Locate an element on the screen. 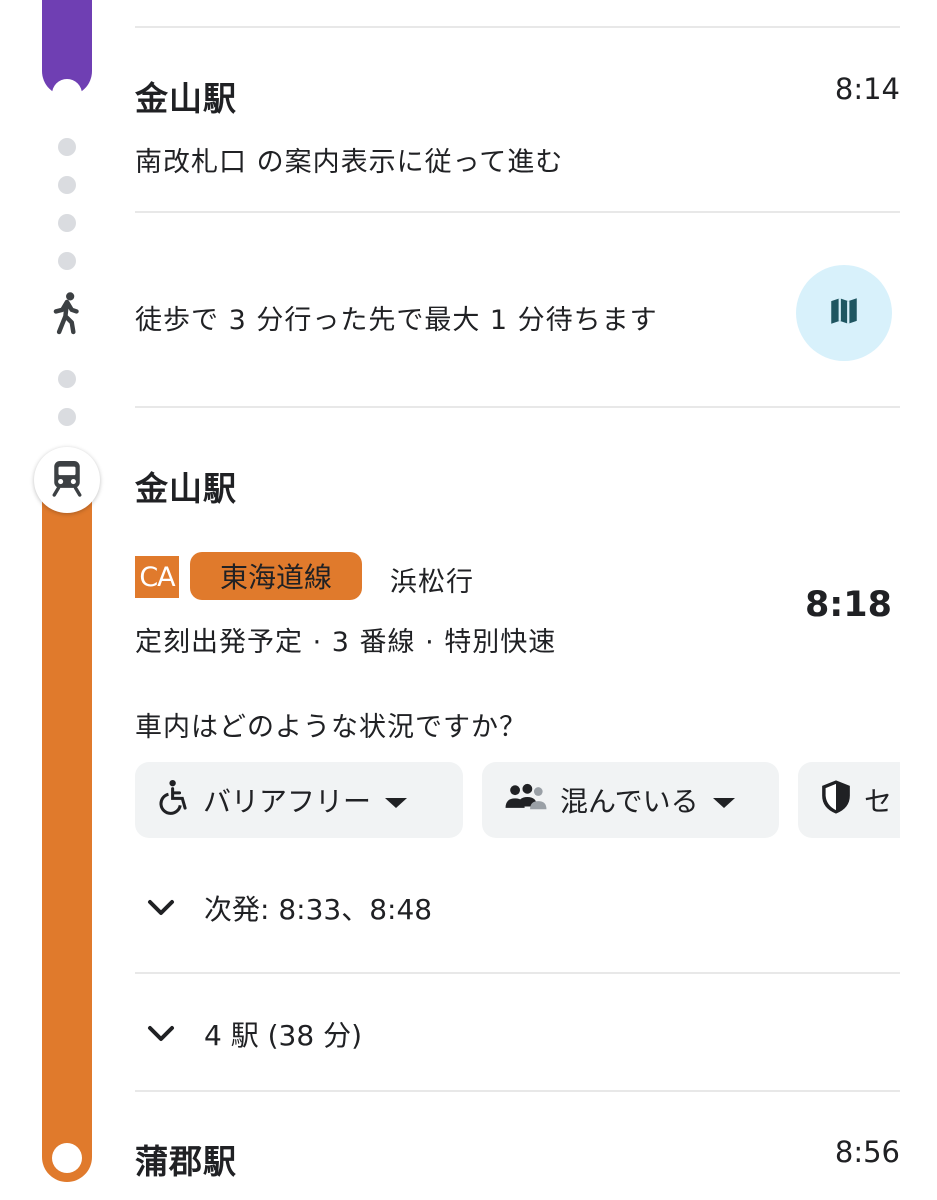  line-name: 東海道線 is located at coordinates (276, 577).